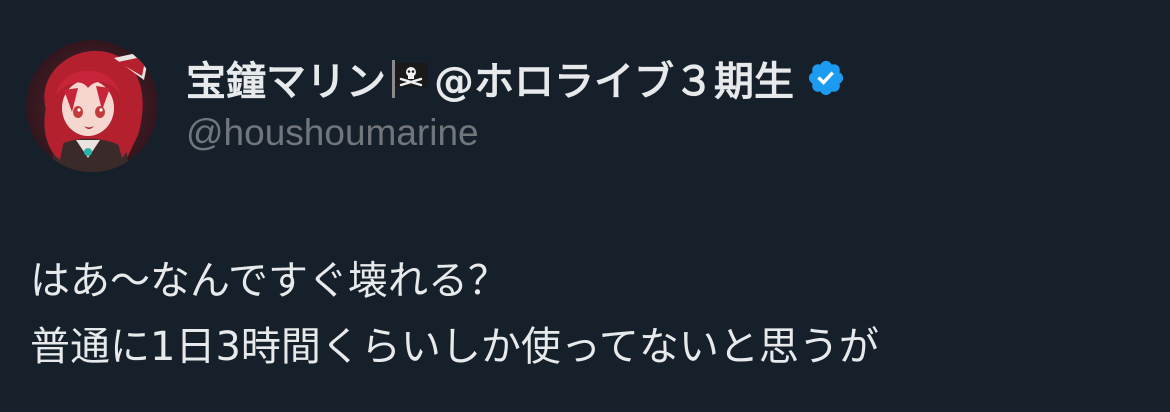  I want to click on tweet-line: 普通に1日3時間くらいしか使ってないと思うが, so click(454, 347).